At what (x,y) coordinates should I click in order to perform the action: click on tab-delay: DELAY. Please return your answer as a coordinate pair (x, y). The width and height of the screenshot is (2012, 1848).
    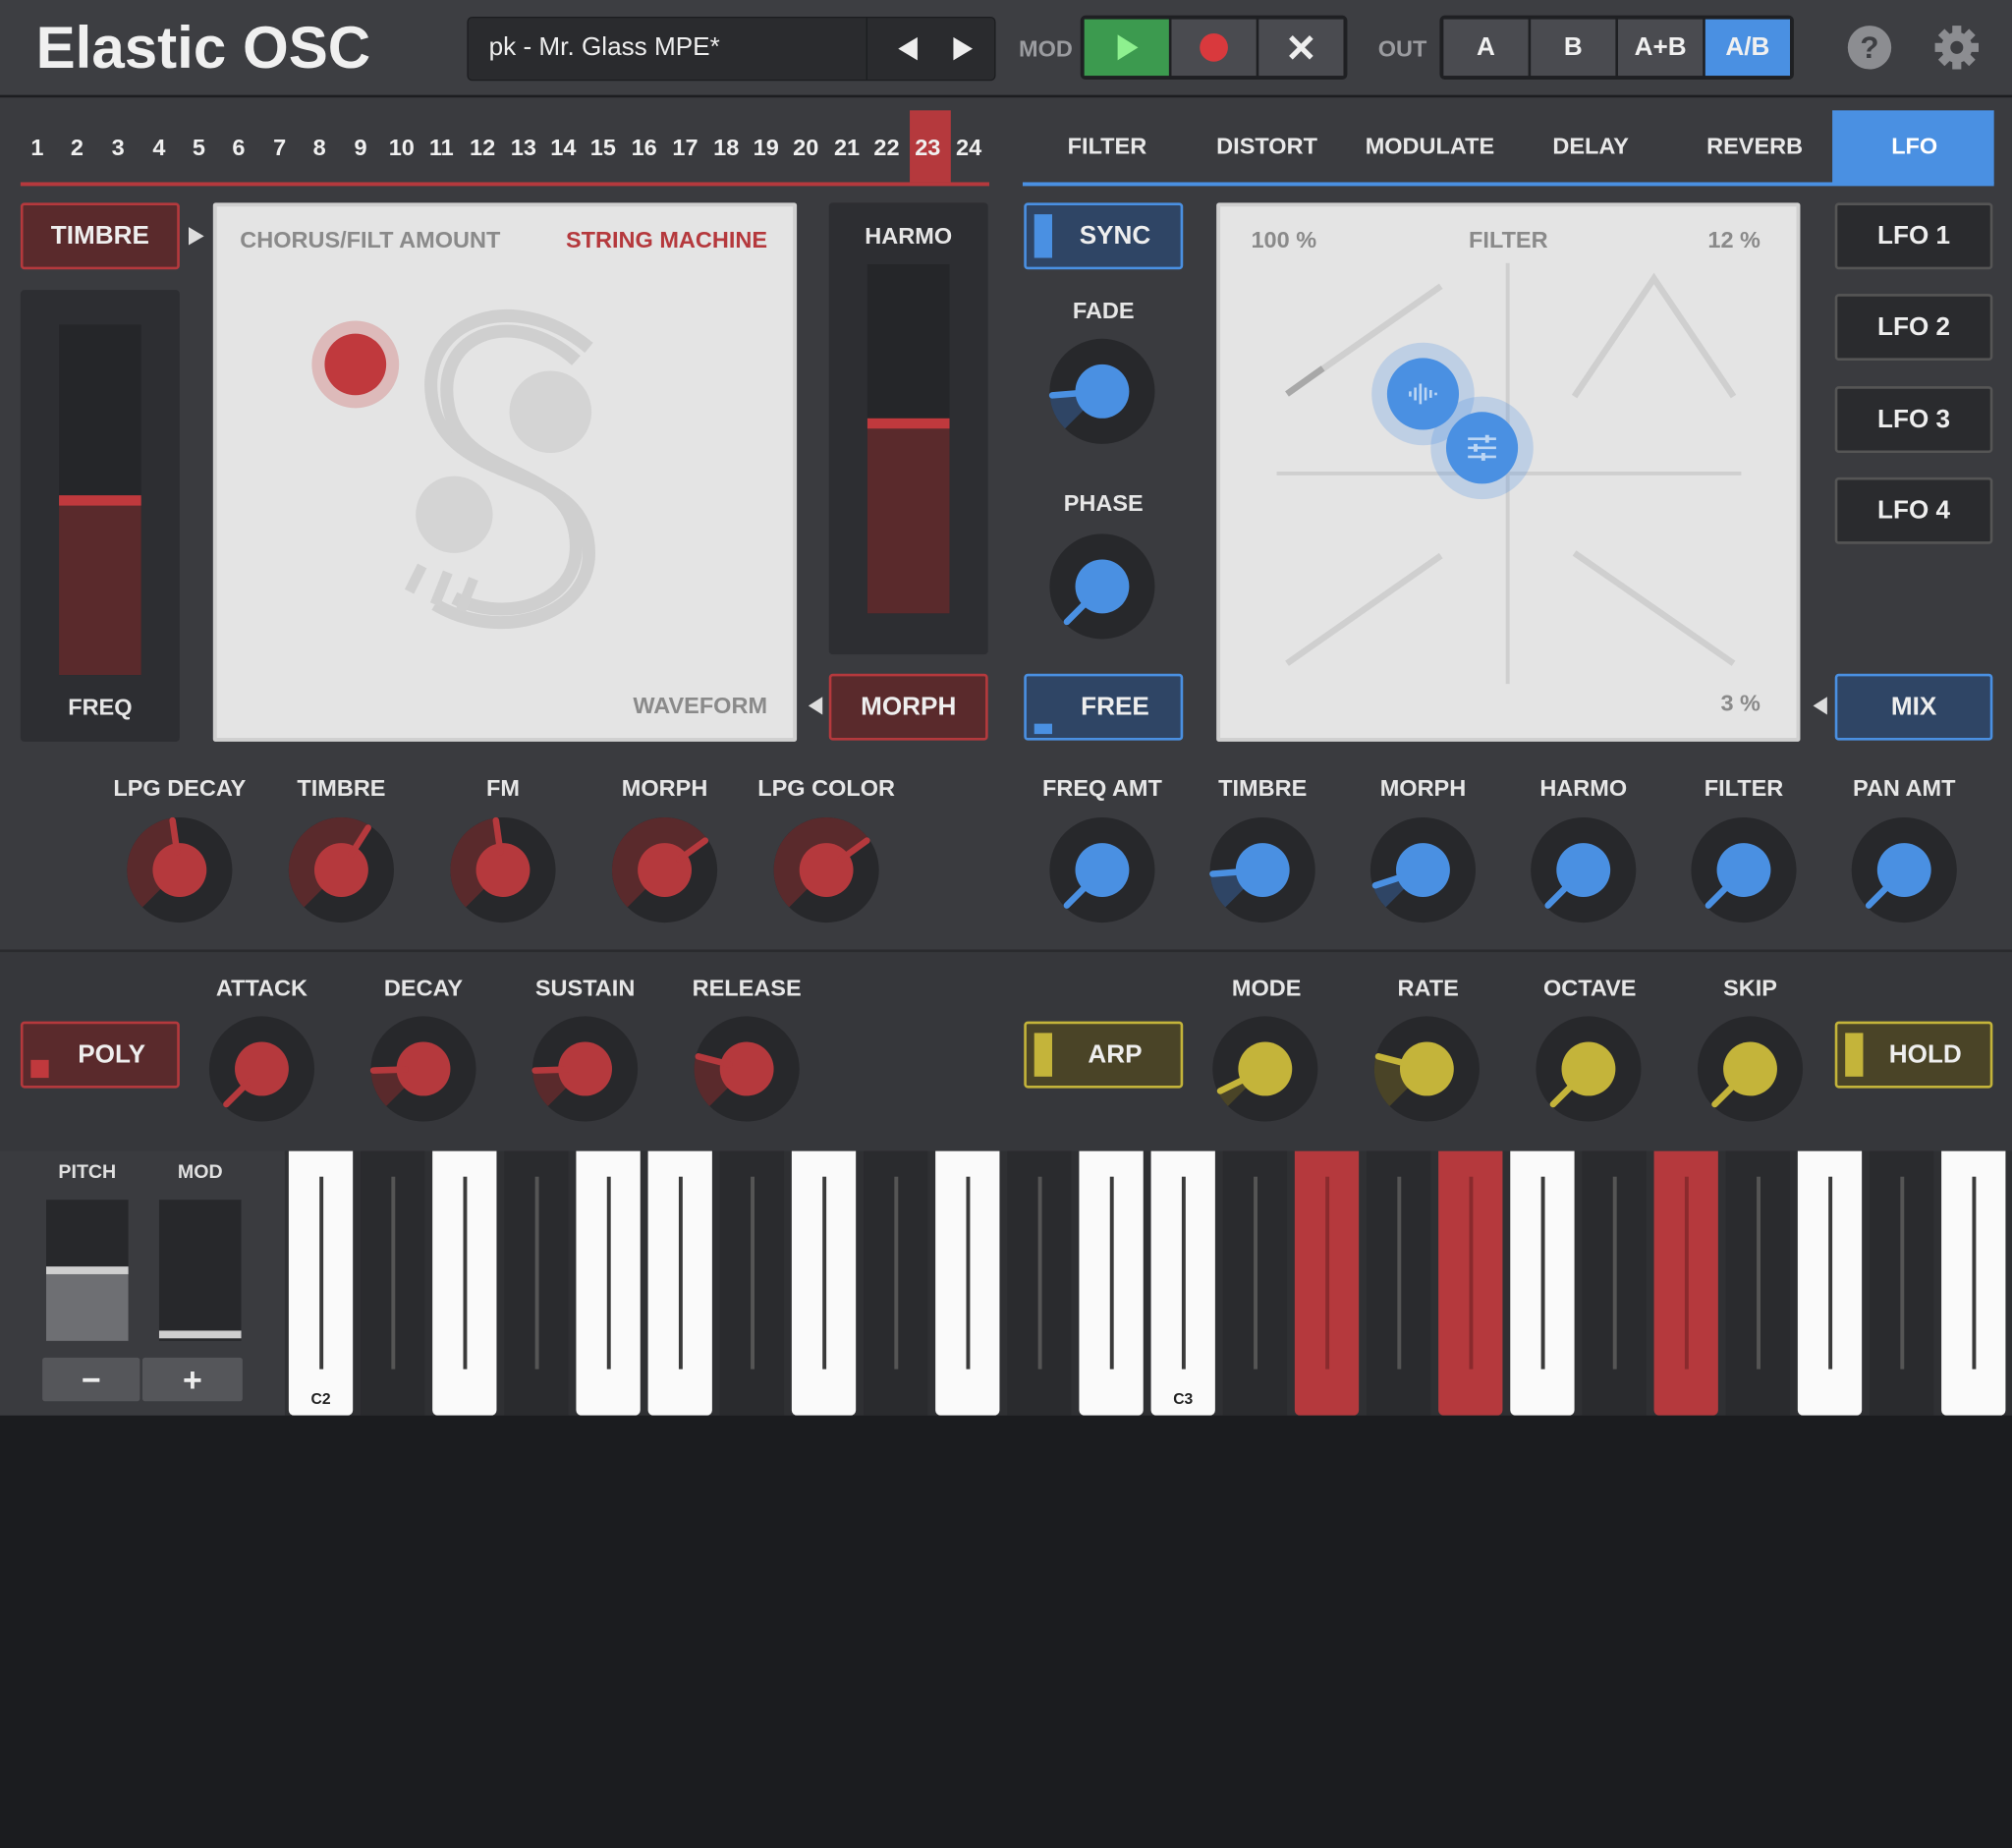
    Looking at the image, I should click on (1590, 147).